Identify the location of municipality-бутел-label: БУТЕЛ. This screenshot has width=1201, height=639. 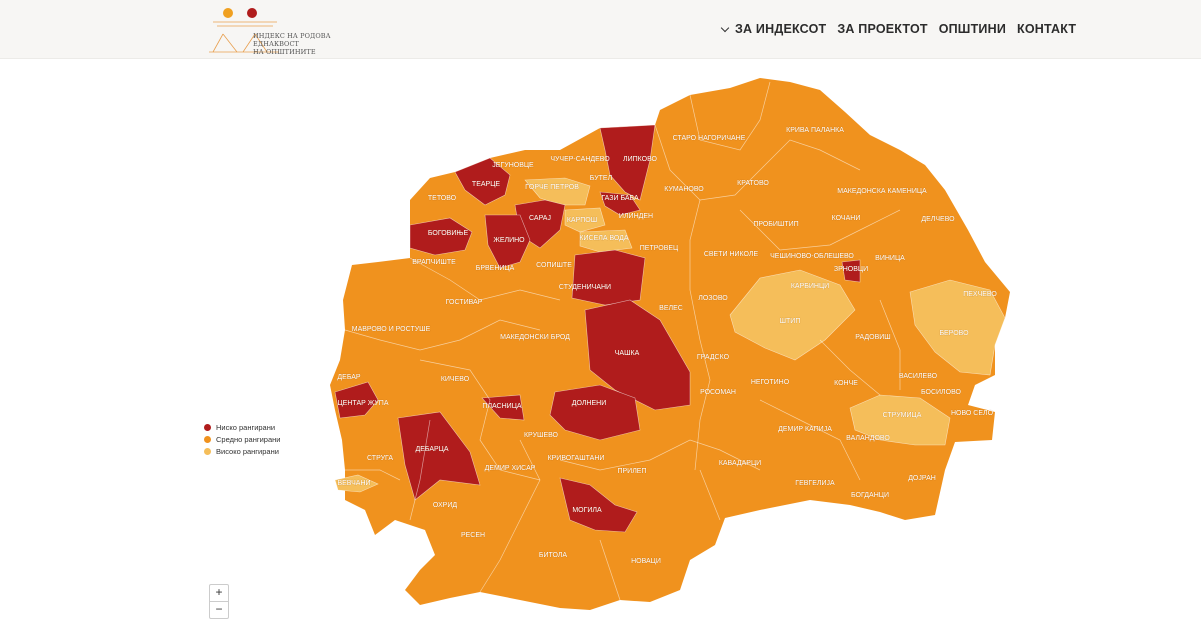
(601, 178).